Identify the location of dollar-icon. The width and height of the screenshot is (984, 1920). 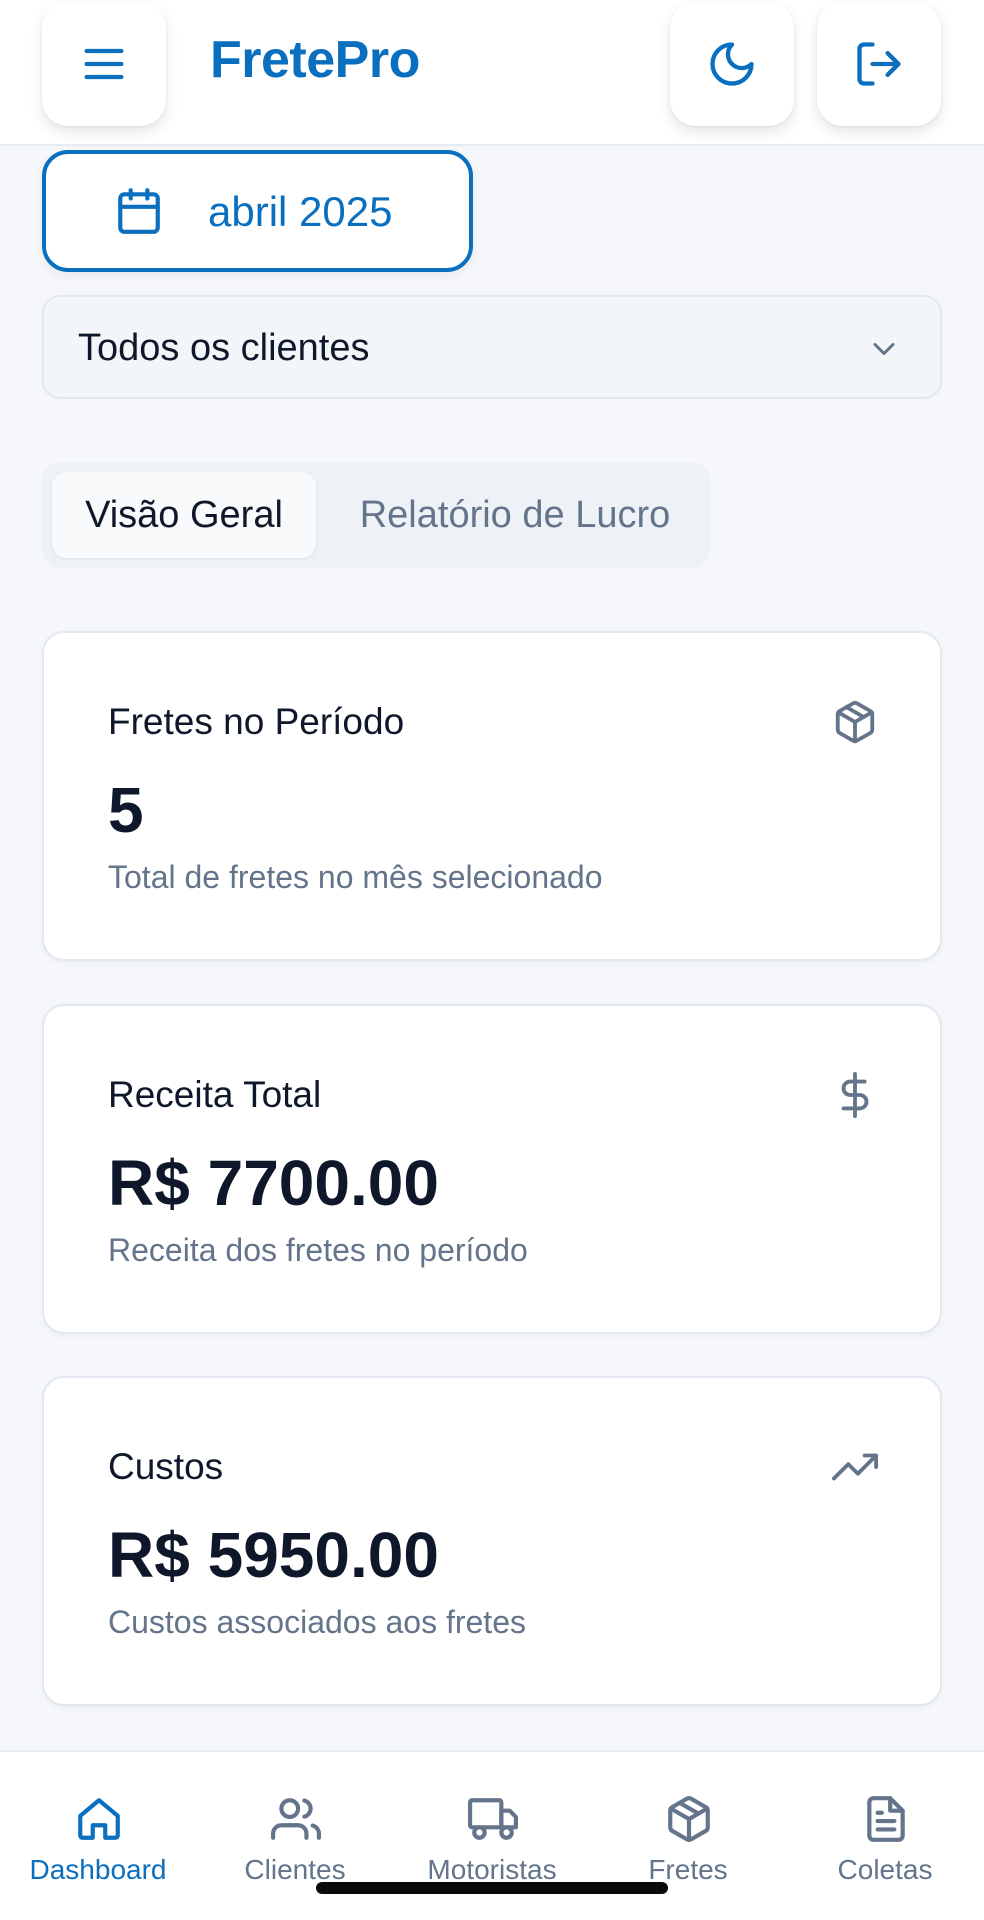
(855, 1095).